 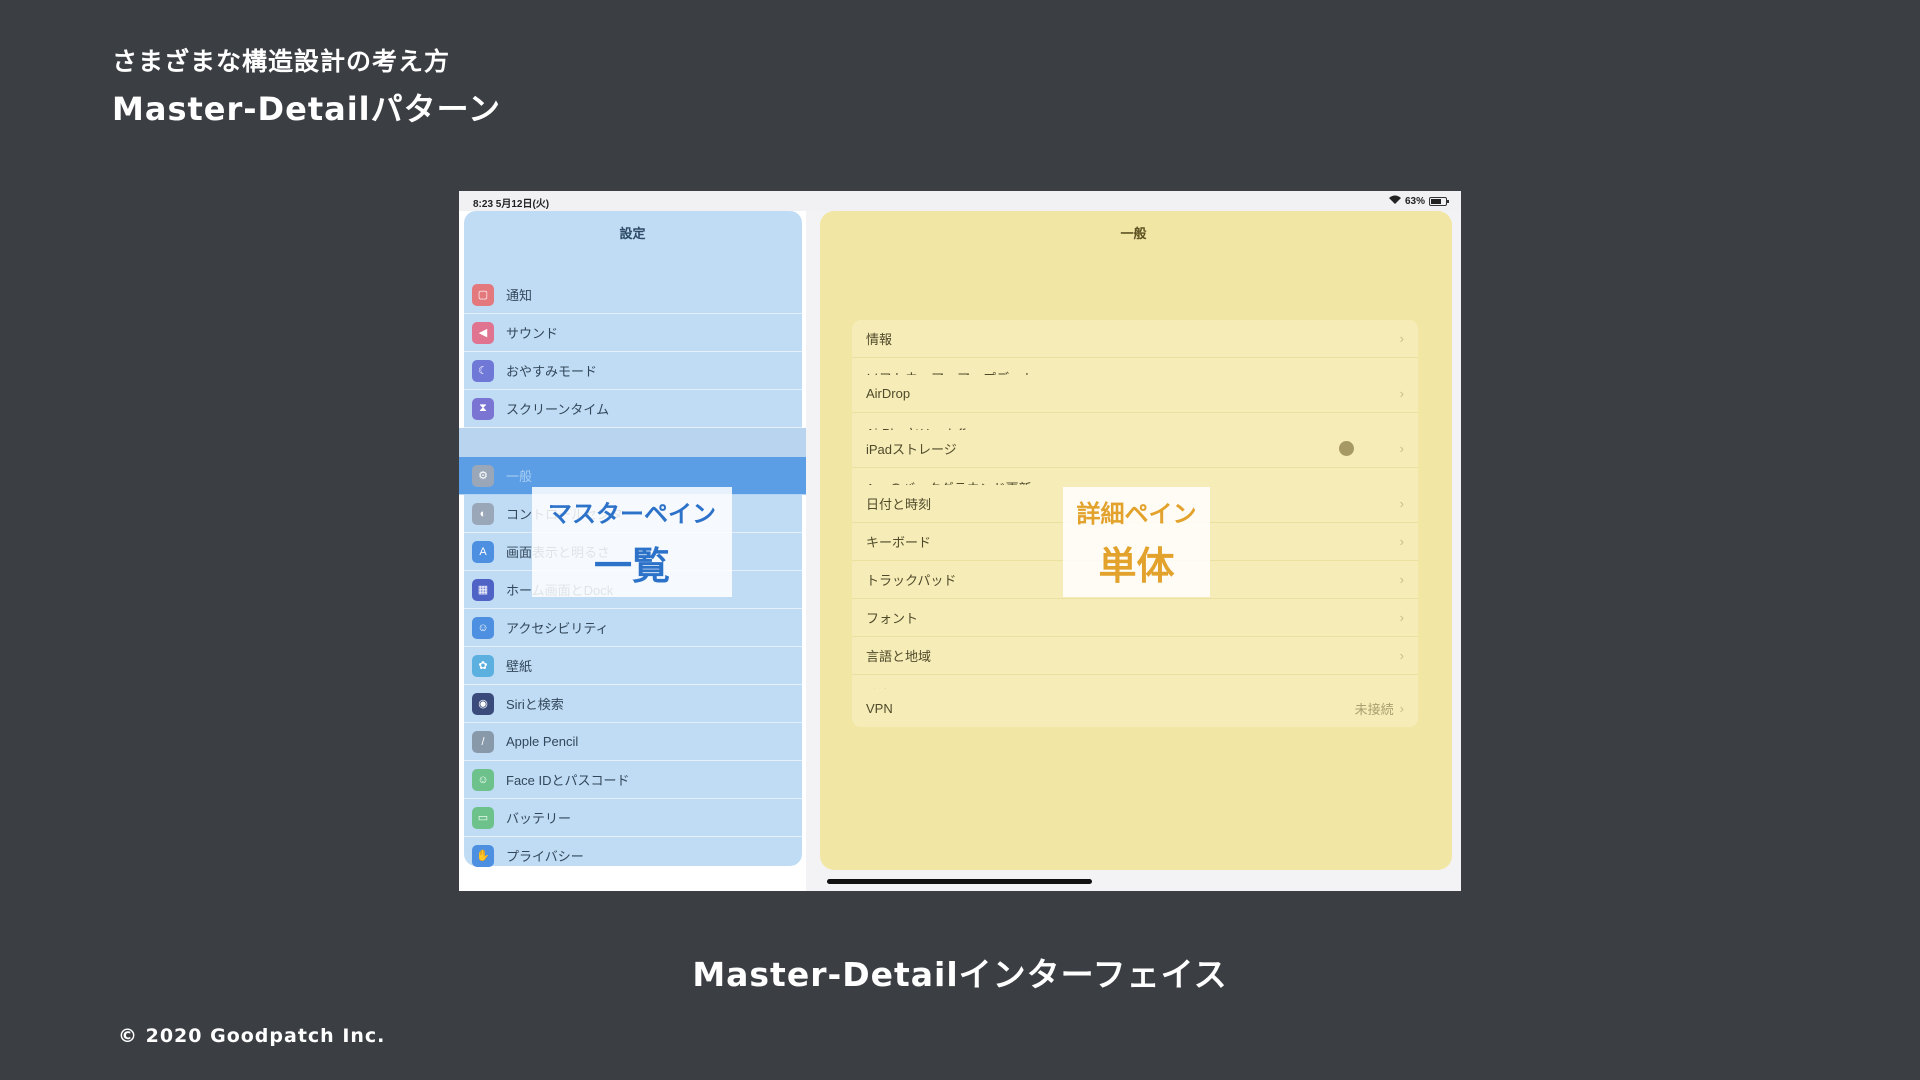 I want to click on master-list-item: ⧗ スクリーンタイム, so click(x=632, y=409).